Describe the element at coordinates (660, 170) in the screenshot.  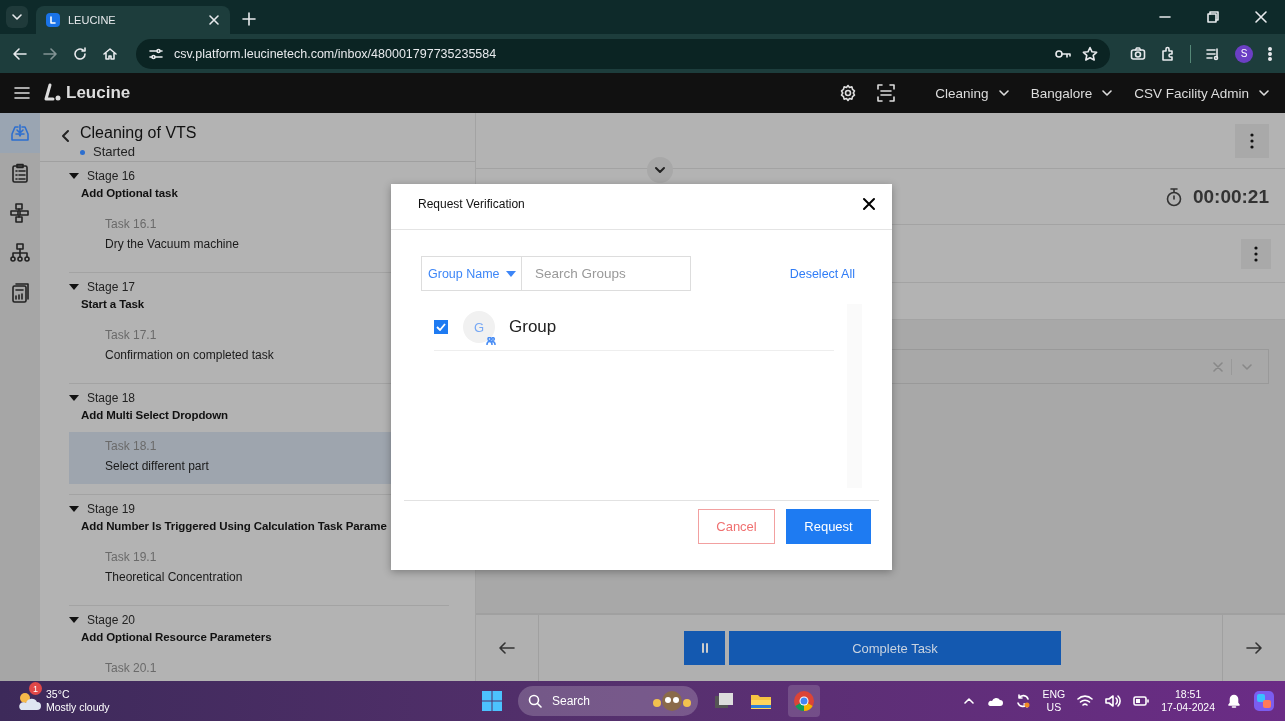
I see `collapse-button` at that location.